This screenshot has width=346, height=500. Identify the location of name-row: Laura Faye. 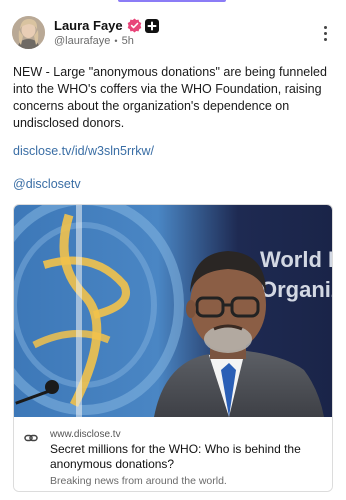
(106, 25).